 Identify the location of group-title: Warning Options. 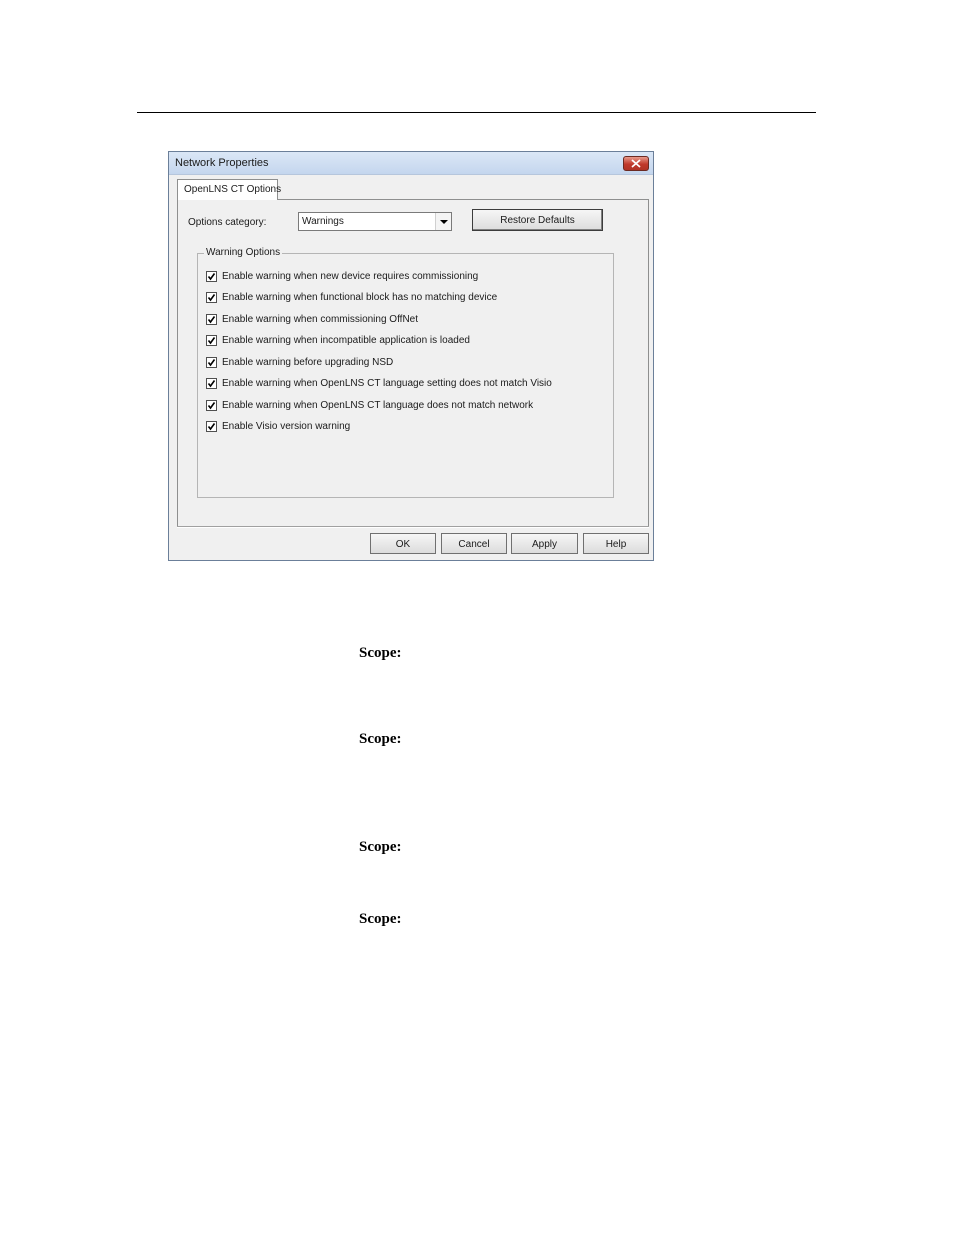
(243, 252).